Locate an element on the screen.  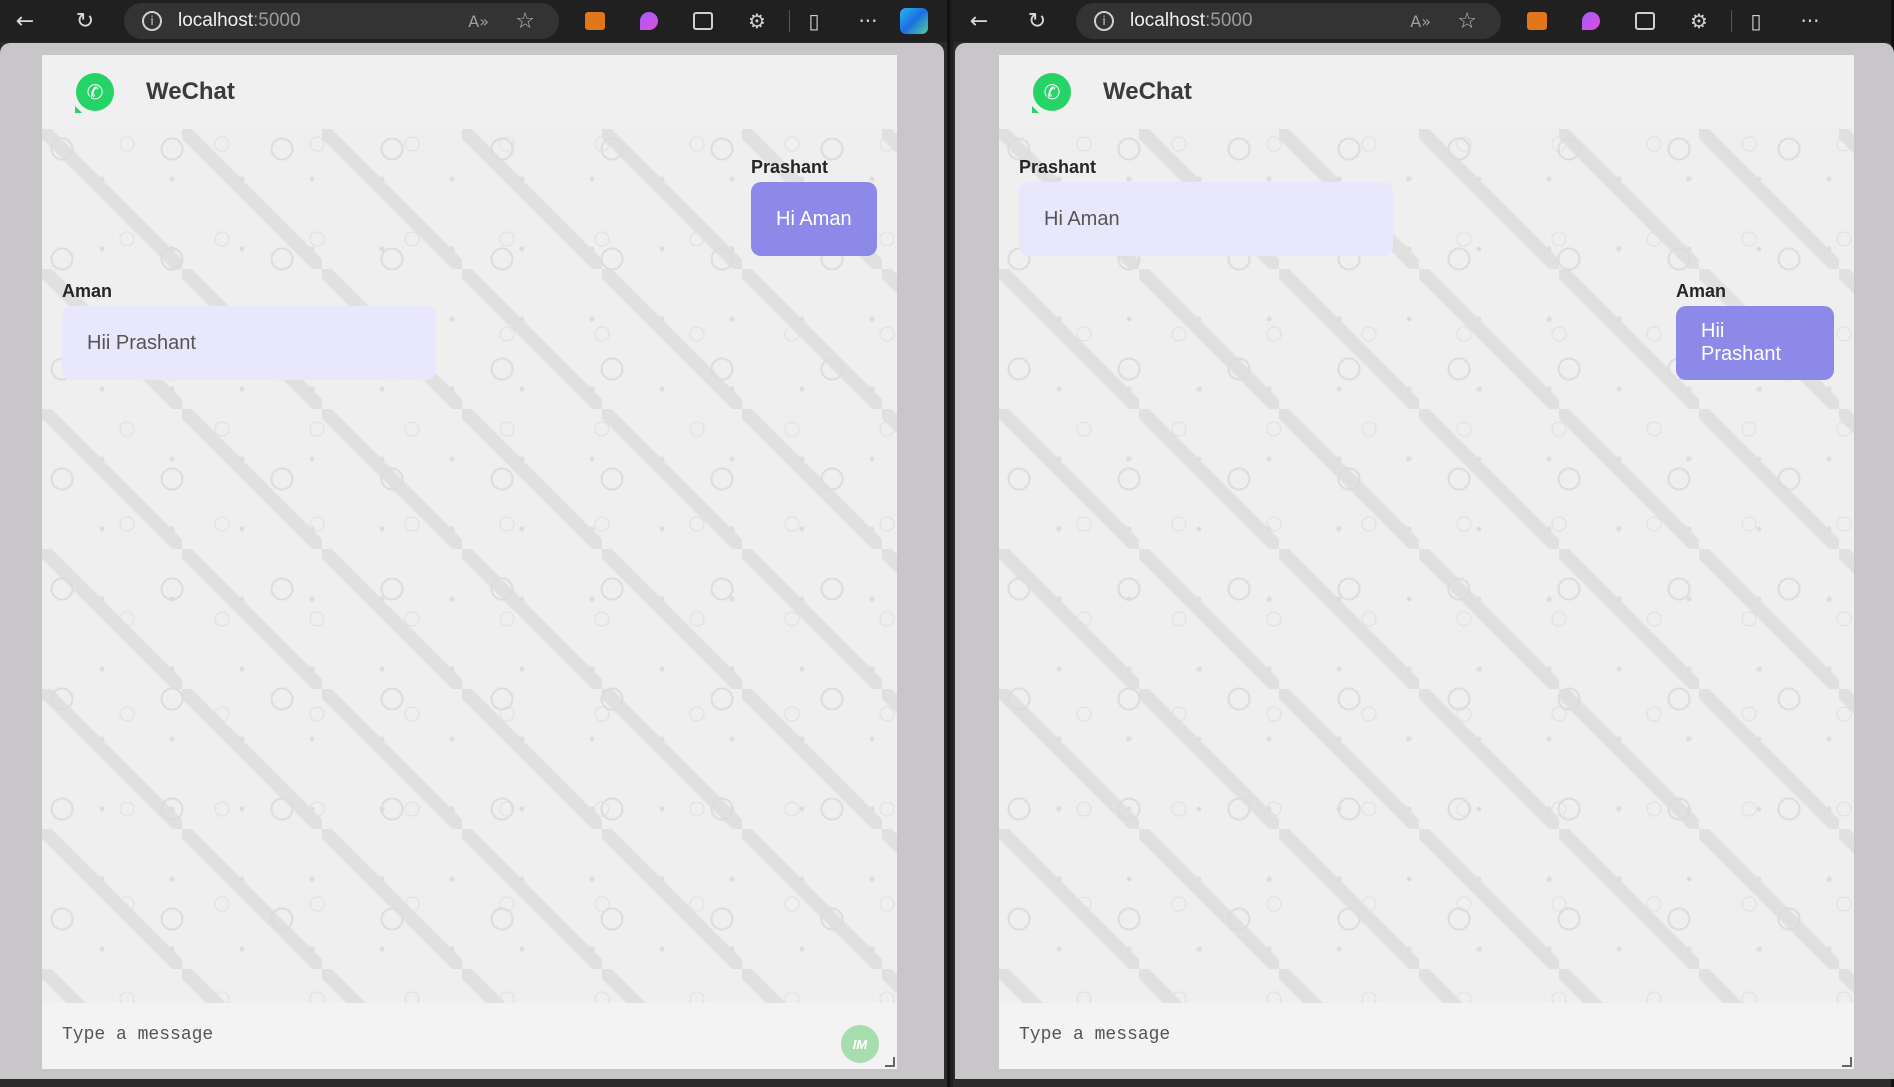
message-composer: IM is located at coordinates (469, 1036).